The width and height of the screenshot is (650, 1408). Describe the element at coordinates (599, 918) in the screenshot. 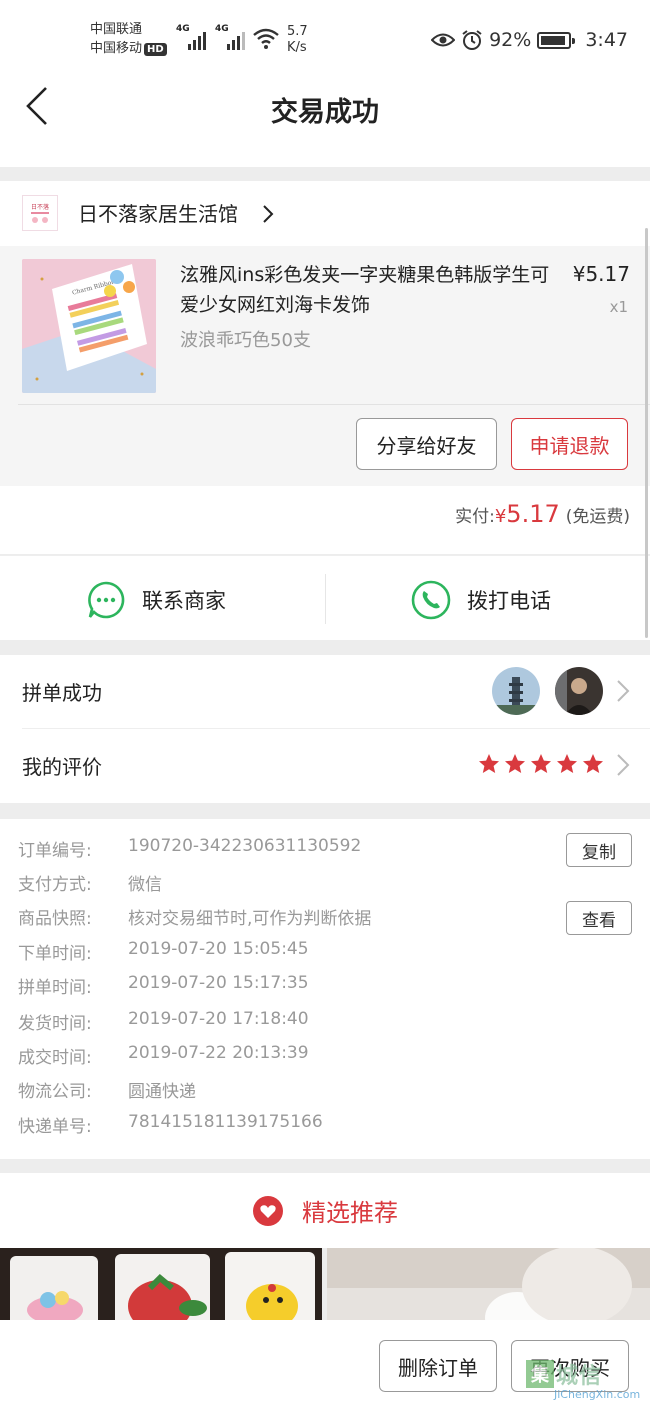

I see `view-snapshot-button: 查看` at that location.